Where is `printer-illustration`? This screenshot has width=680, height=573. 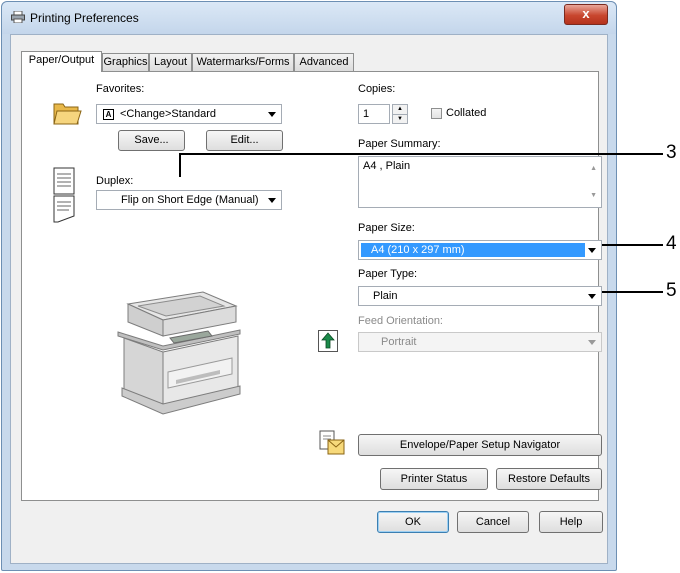
printer-illustration is located at coordinates (179, 353).